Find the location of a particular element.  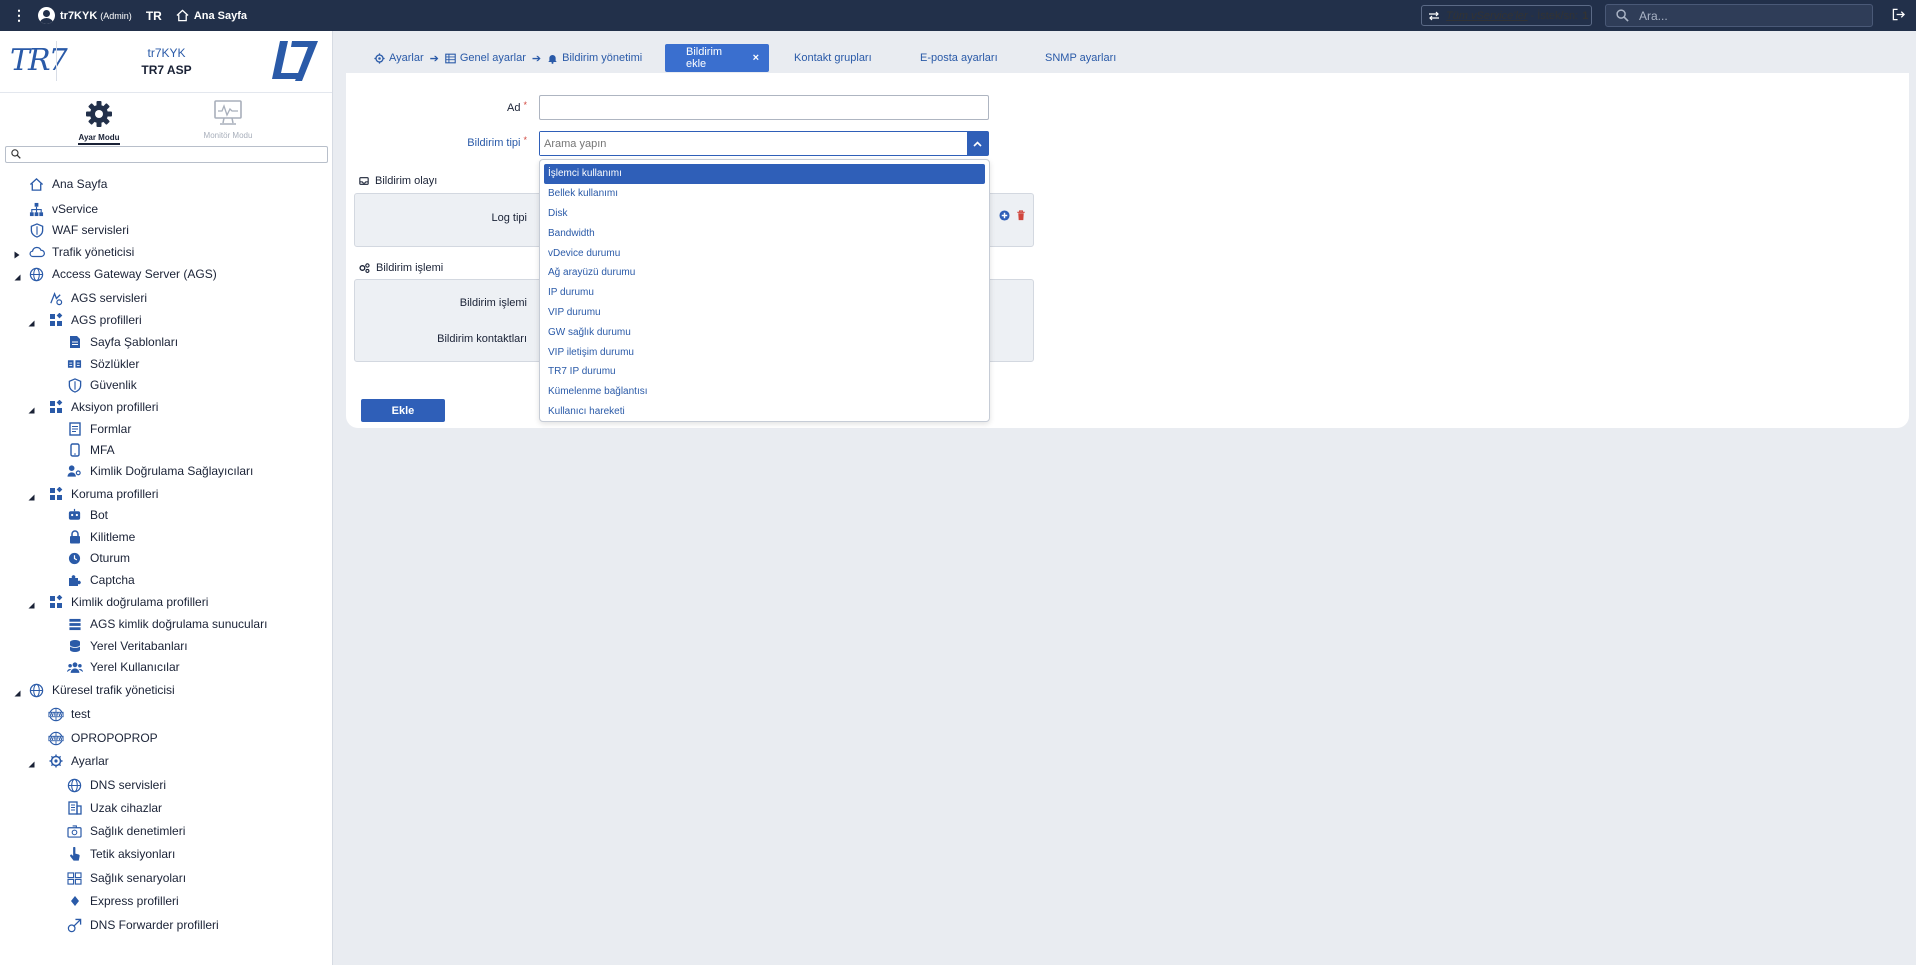

dropdown-option: Disk is located at coordinates (764, 214).